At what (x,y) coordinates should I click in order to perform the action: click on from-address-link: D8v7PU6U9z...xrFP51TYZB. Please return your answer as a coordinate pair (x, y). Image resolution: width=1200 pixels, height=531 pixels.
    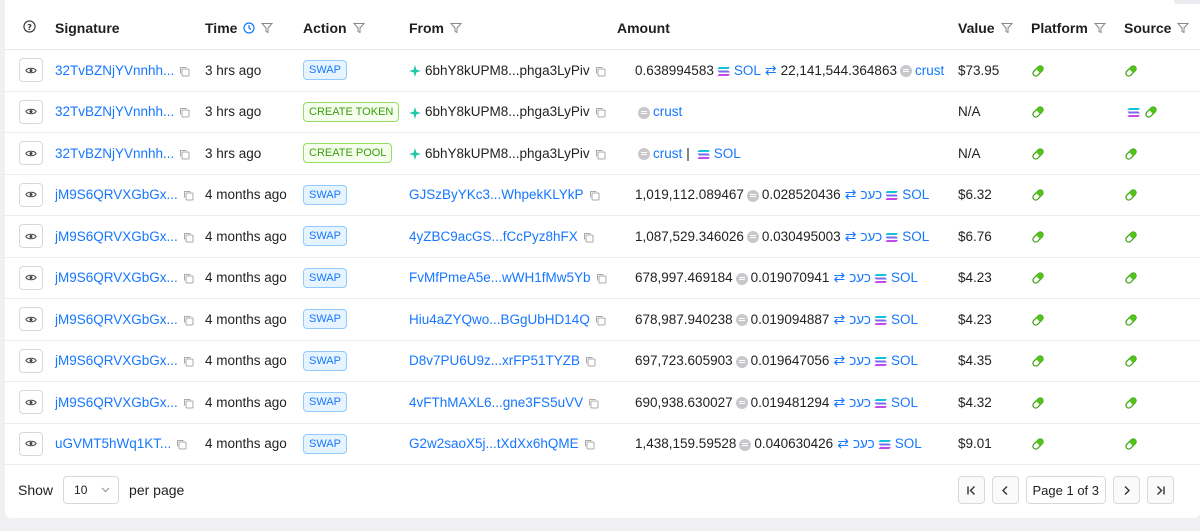
    Looking at the image, I should click on (494, 360).